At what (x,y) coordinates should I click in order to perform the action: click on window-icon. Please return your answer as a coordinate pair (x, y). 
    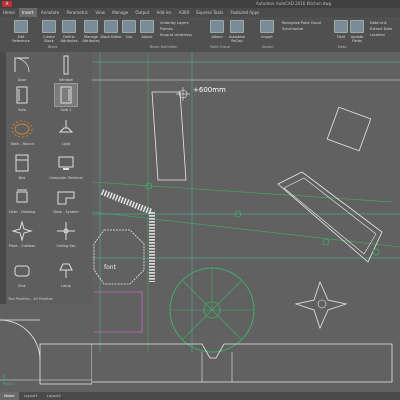
    Looking at the image, I should click on (66, 65).